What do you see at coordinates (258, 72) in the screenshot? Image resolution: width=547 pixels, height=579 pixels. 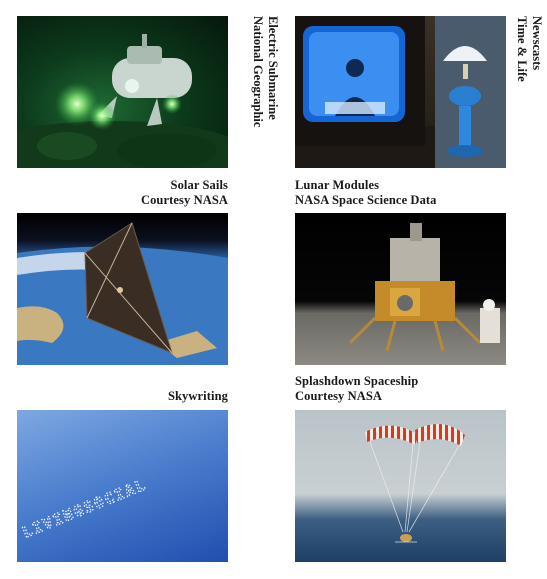 I see `submarine-credit: National Geographic` at bounding box center [258, 72].